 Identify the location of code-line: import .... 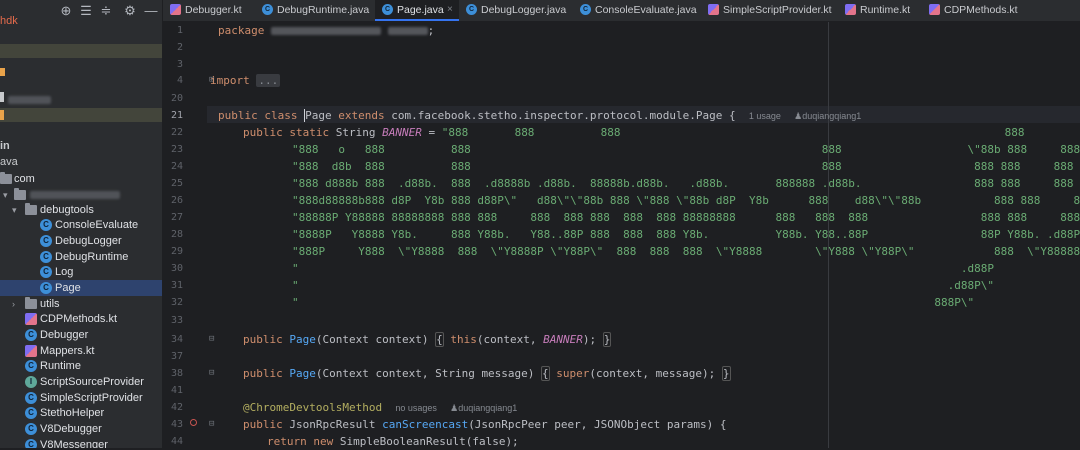
(245, 80).